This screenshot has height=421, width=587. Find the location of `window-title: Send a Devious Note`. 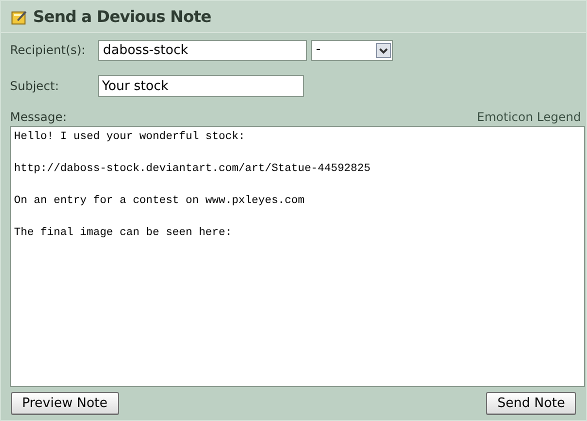

window-title: Send a Devious Note is located at coordinates (122, 17).